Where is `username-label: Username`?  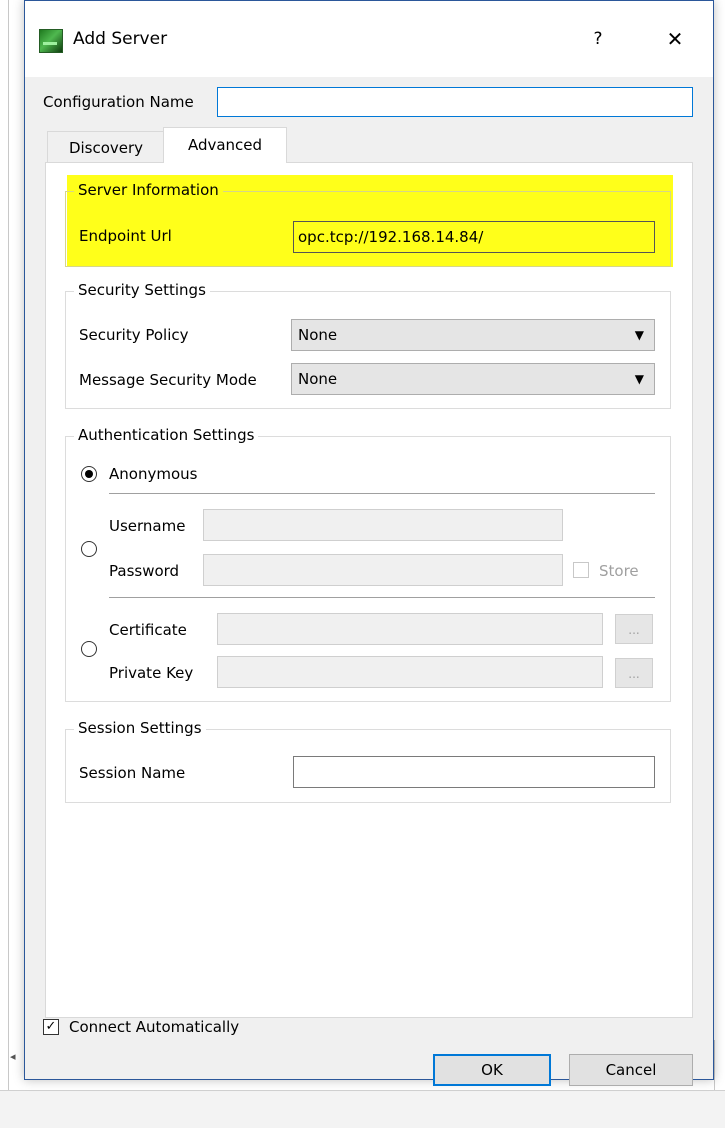
username-label: Username is located at coordinates (147, 526).